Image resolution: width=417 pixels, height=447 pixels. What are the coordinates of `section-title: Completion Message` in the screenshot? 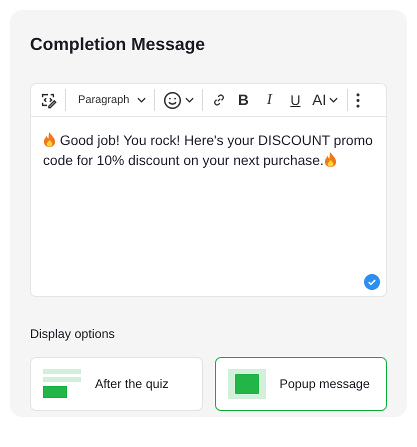 It's located at (118, 44).